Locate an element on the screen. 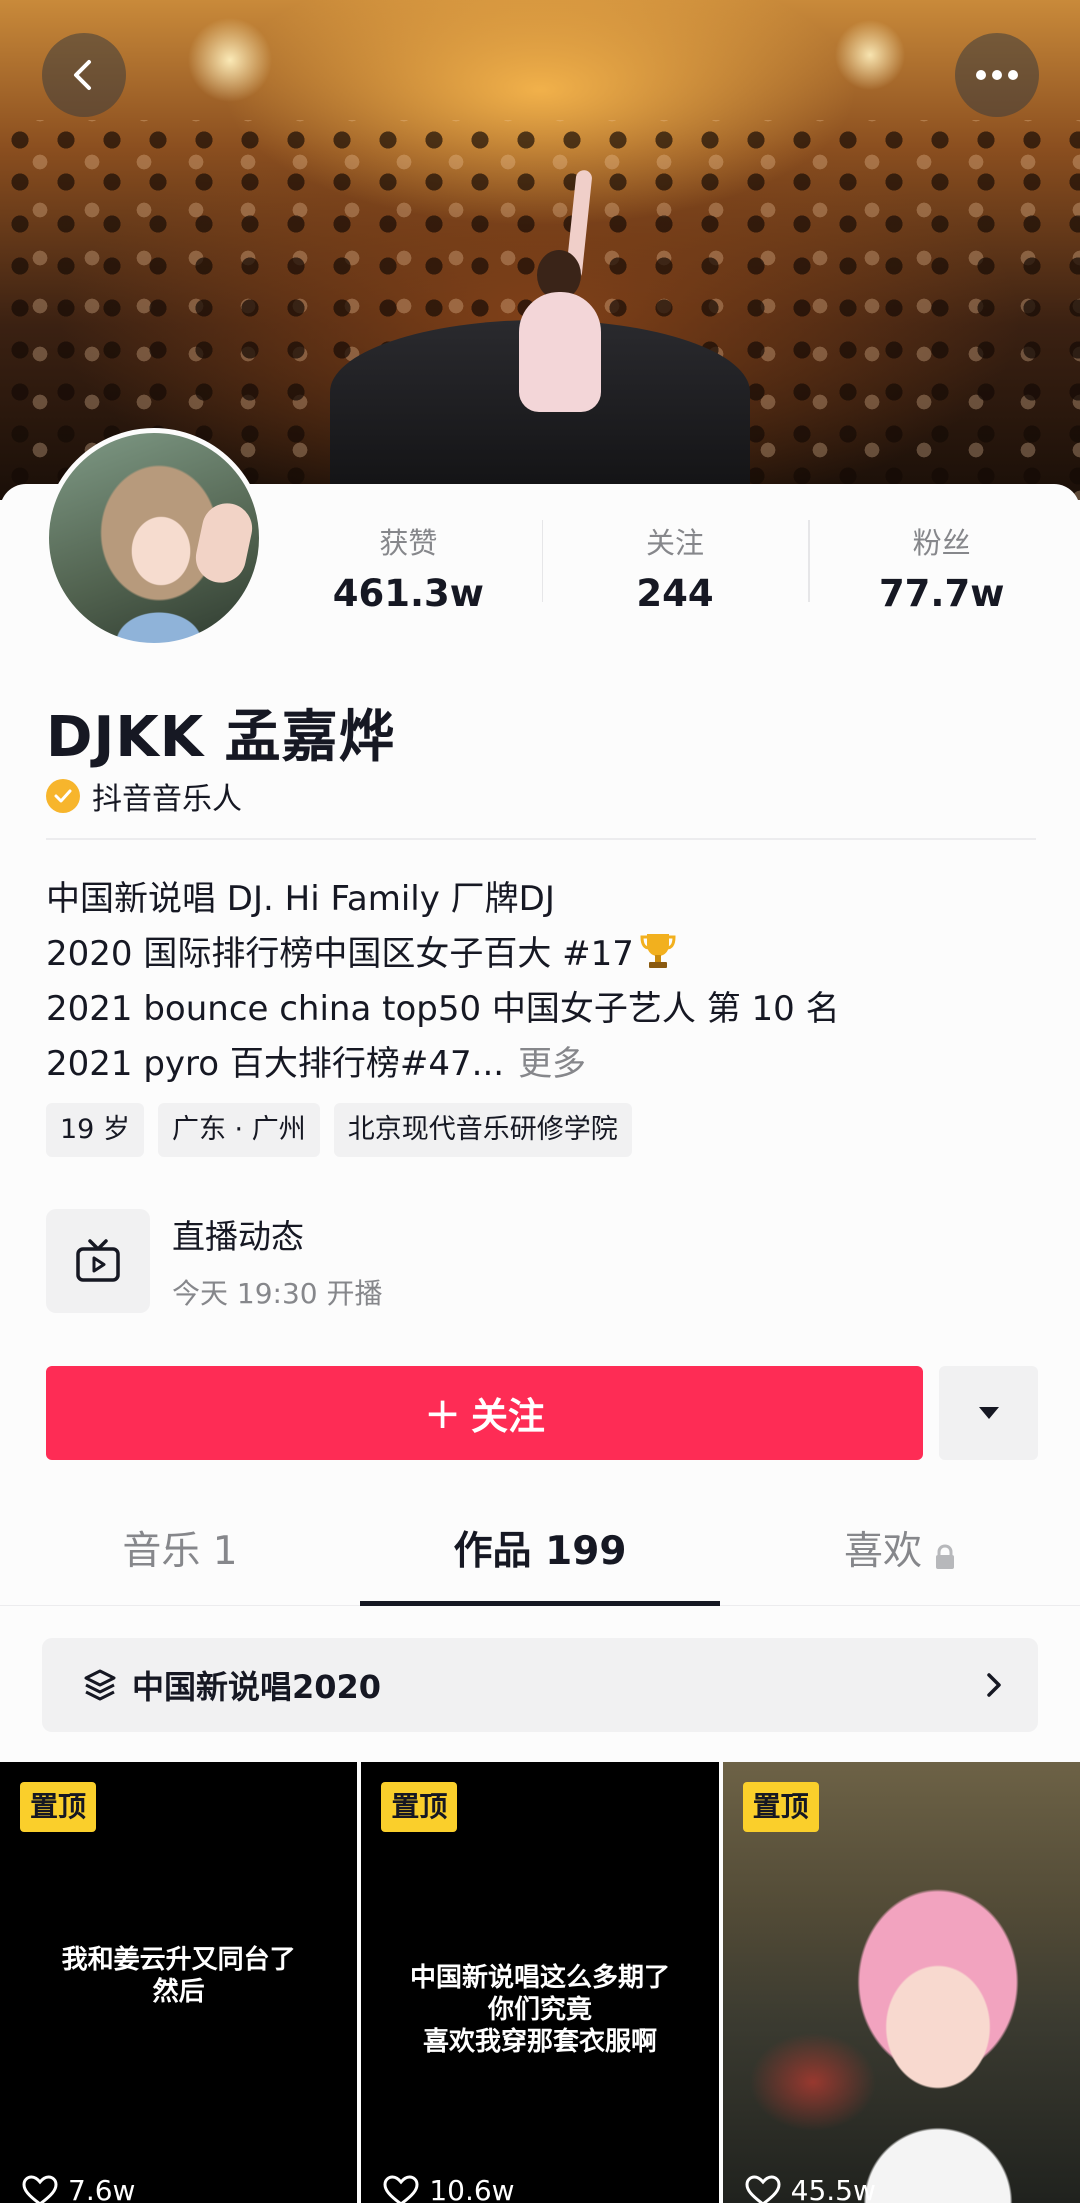 Image resolution: width=1080 pixels, height=2203 pixels. video-caption: 我和姜云升又同台了 然后 is located at coordinates (178, 1976).